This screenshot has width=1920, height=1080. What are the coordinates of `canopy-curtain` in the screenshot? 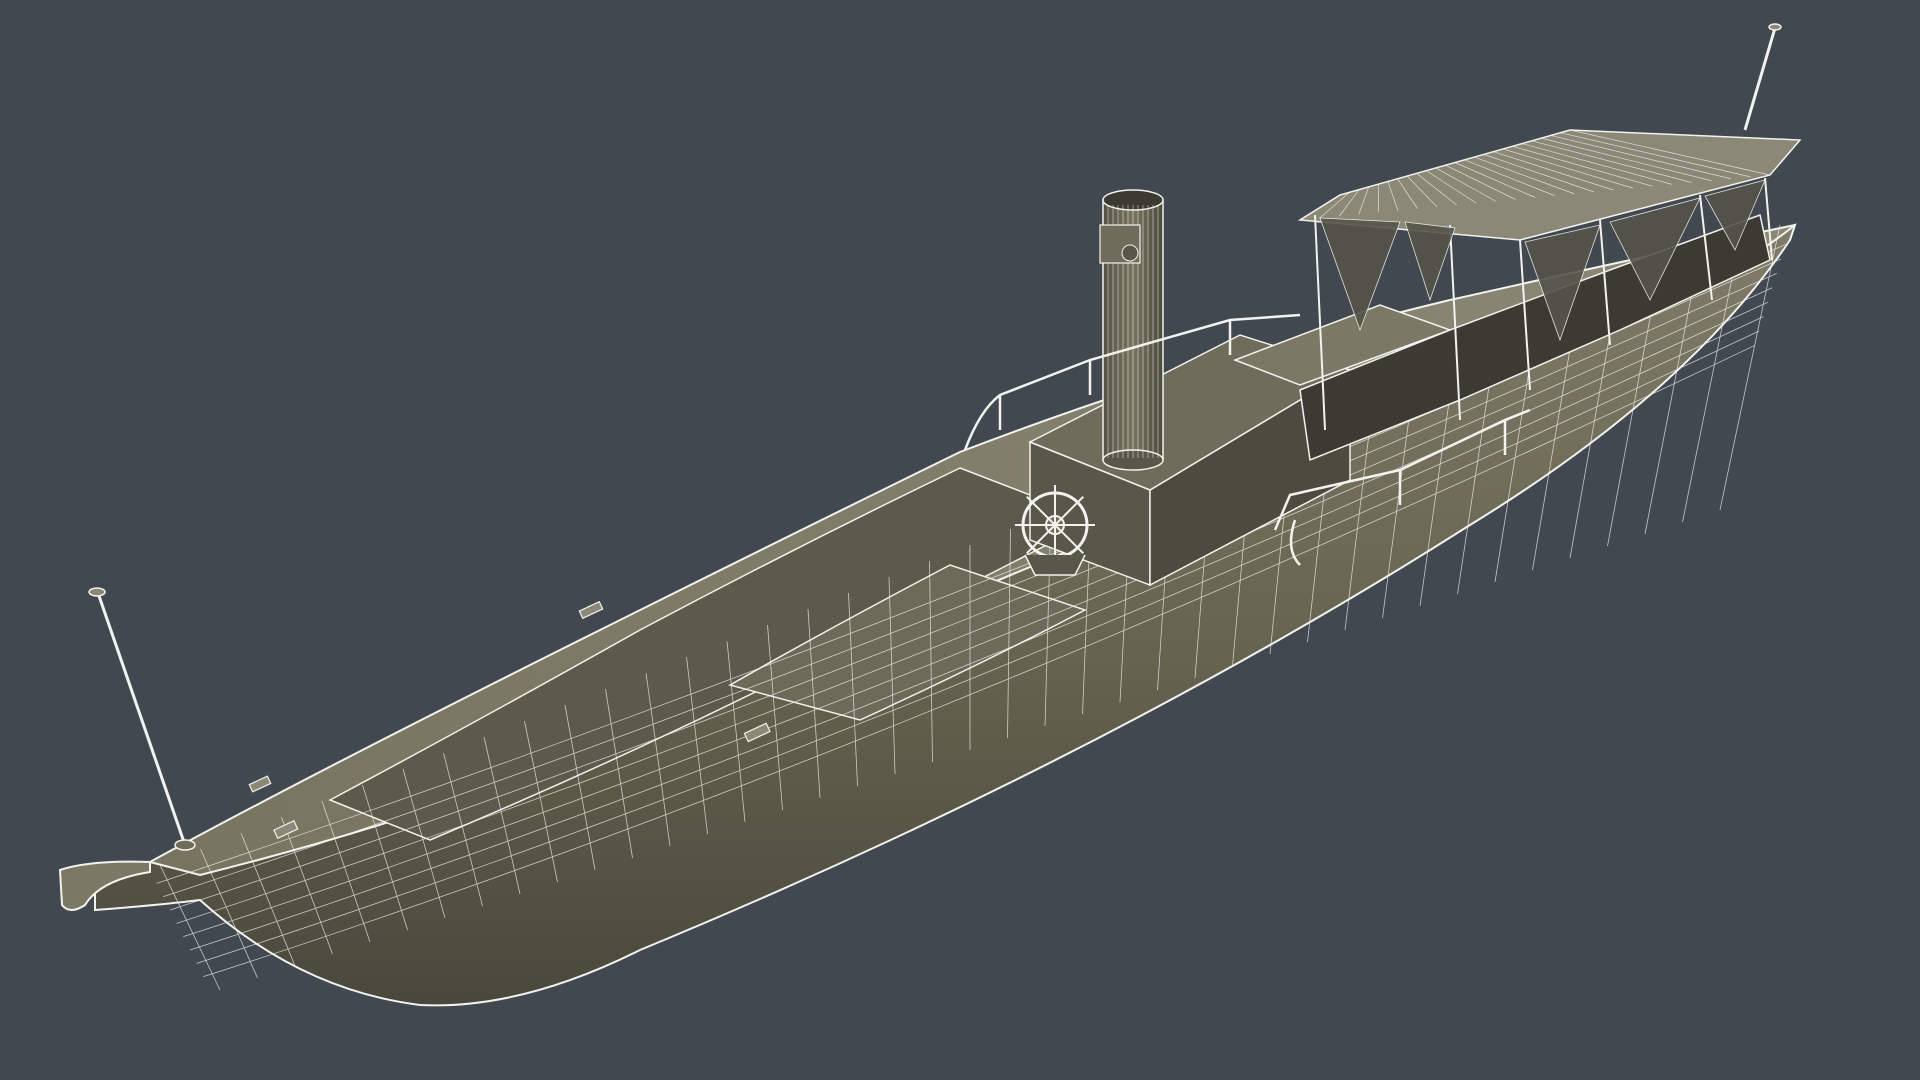 It's located at (1430, 261).